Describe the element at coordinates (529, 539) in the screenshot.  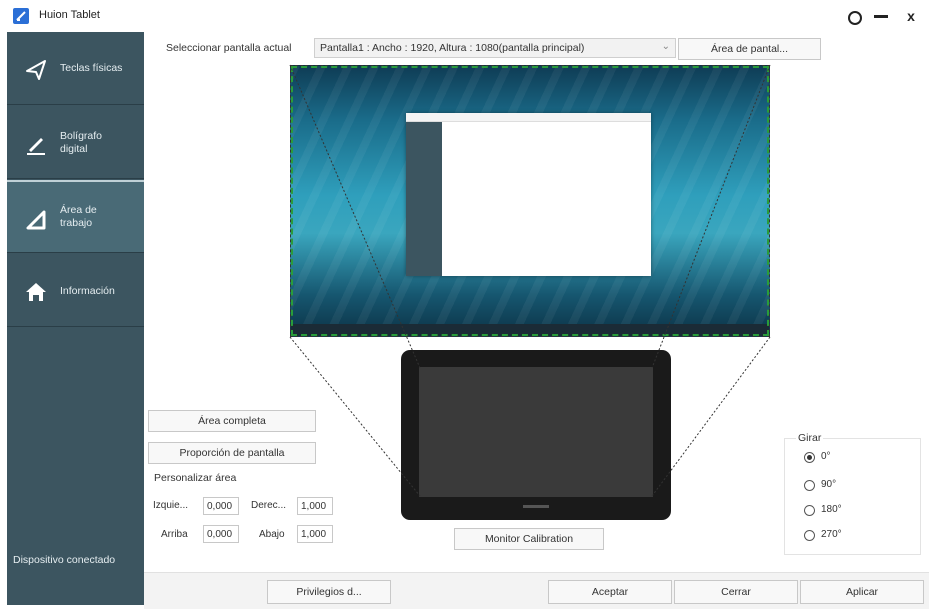
I see `monitor-calibration-button: Monitor Calibration` at that location.